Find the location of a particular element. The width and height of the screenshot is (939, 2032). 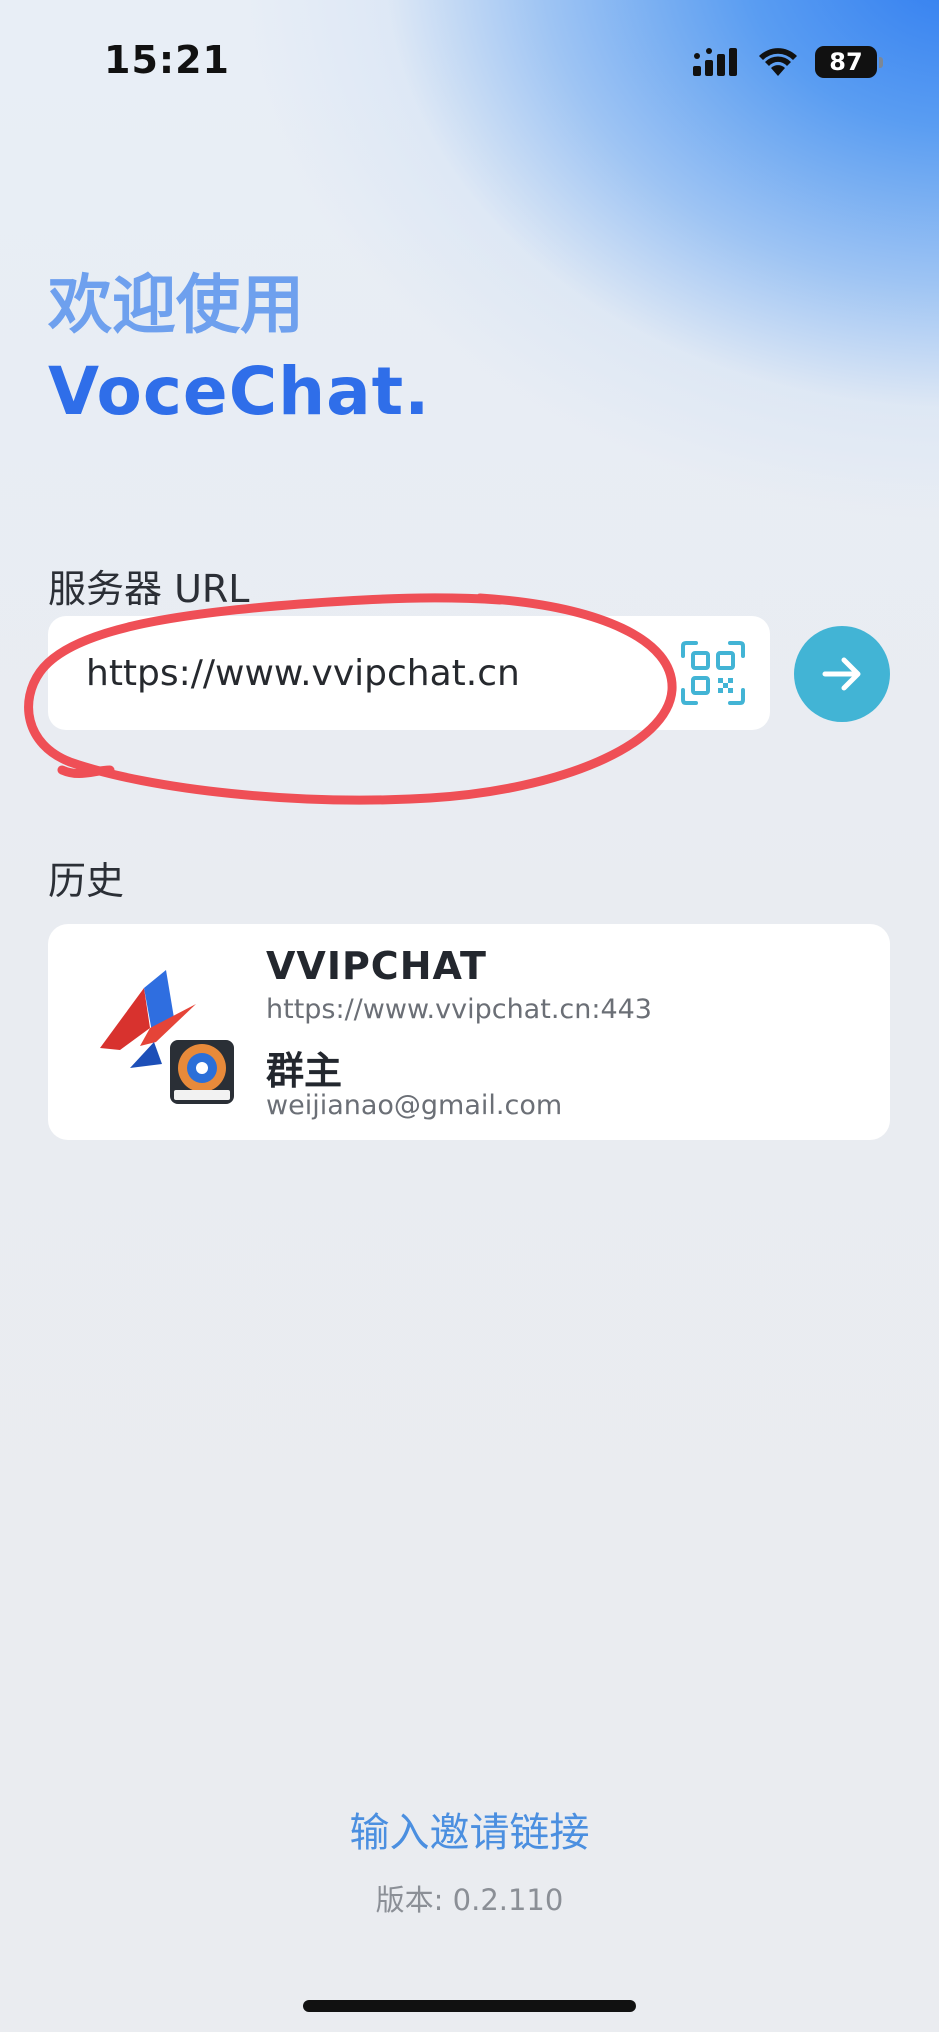

qr-scan-button is located at coordinates (713, 673).